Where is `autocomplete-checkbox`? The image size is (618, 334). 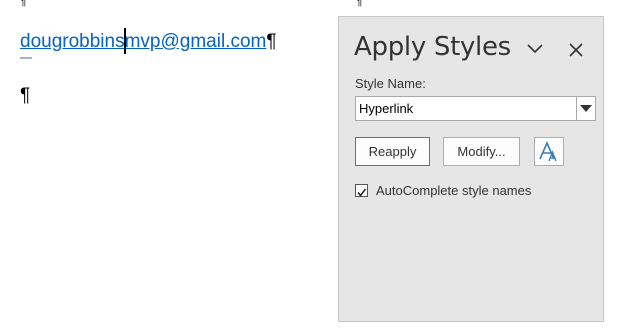
autocomplete-checkbox is located at coordinates (361, 190).